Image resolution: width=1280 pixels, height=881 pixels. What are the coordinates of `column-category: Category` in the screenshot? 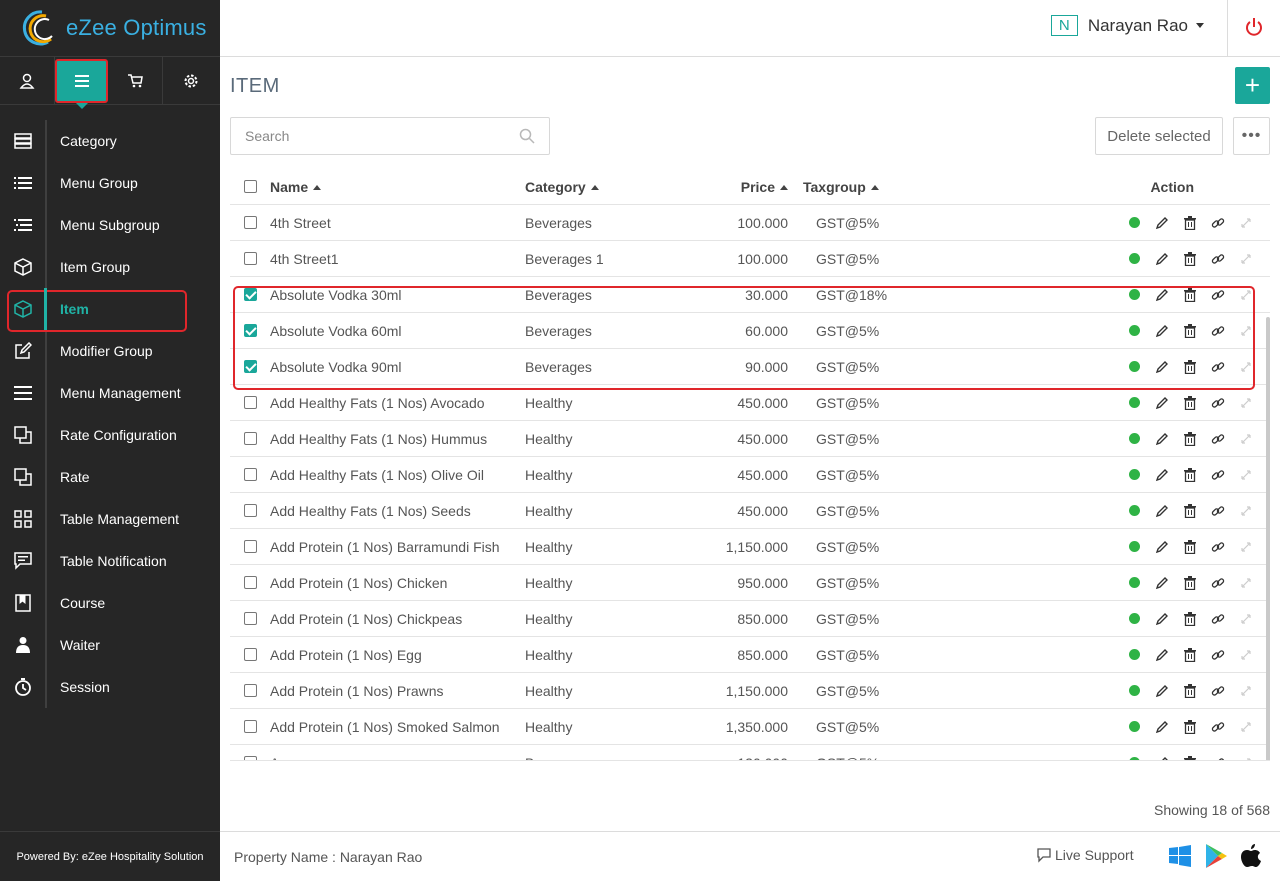 It's located at (605, 187).